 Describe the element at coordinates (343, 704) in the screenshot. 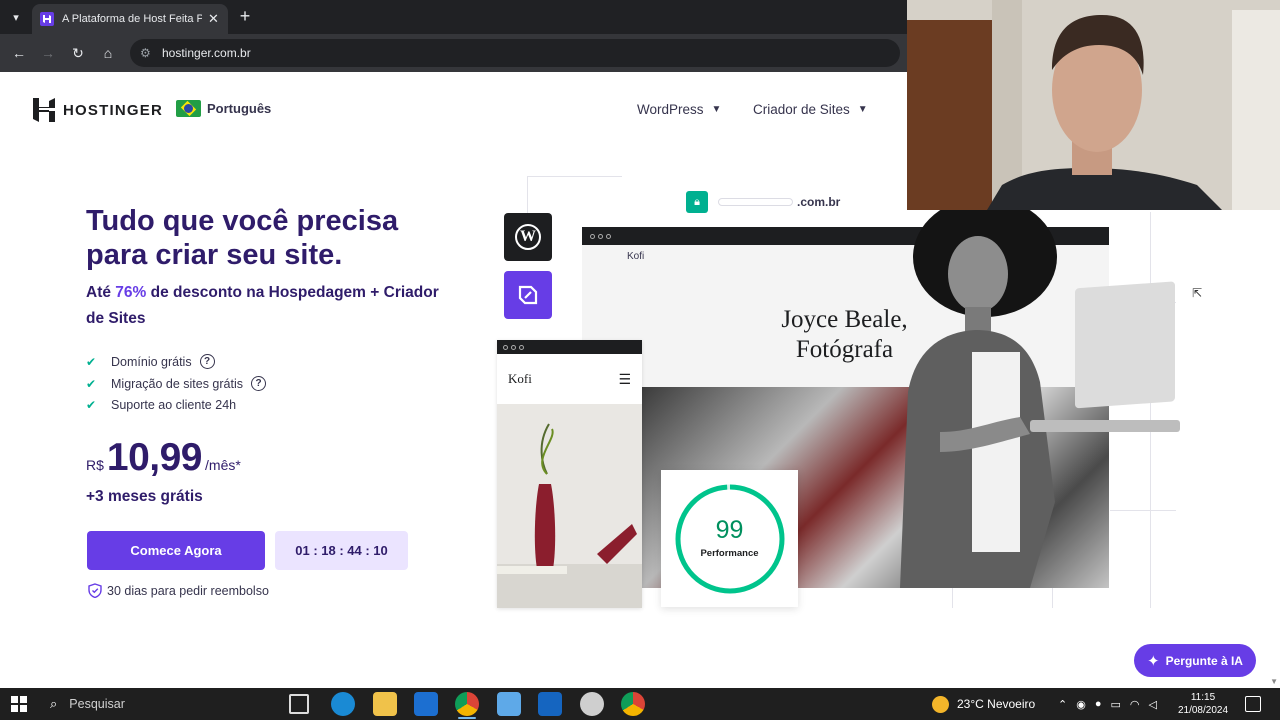

I see `edge-browser-icon` at that location.